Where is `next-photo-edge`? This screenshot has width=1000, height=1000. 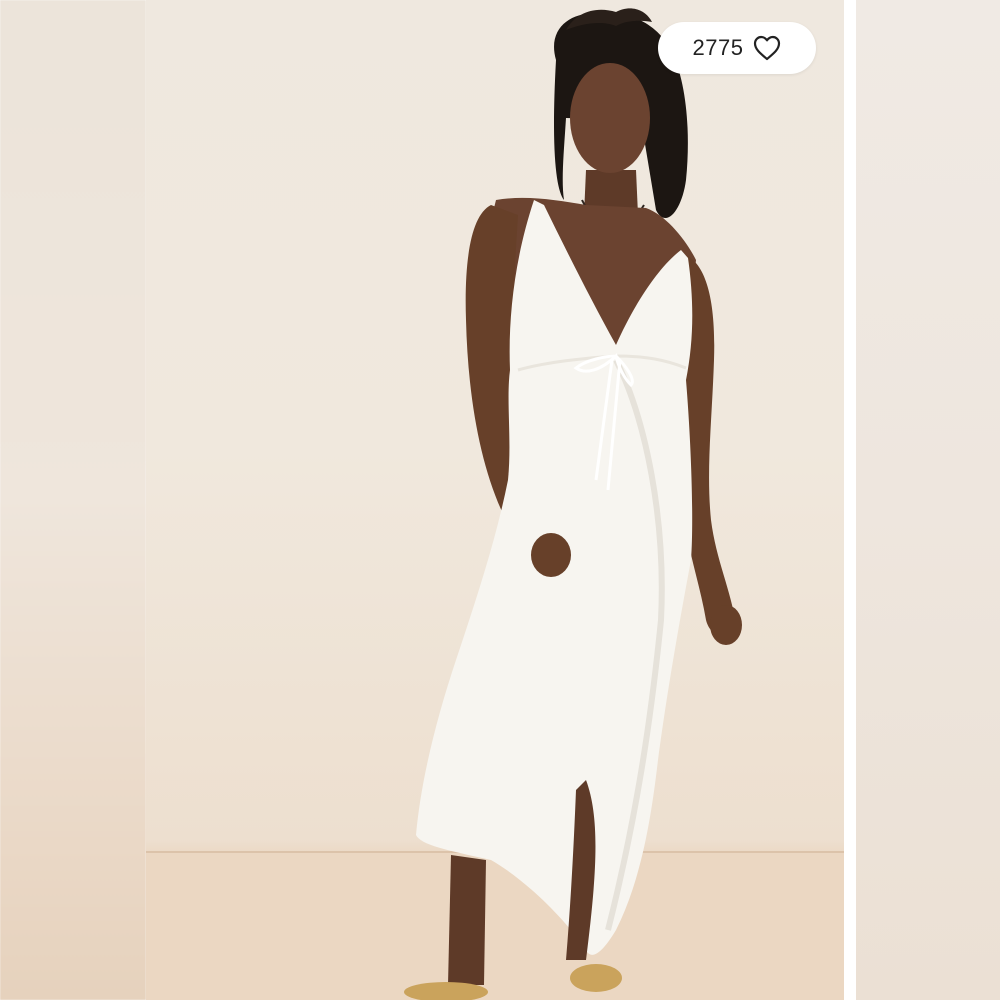 next-photo-edge is located at coordinates (928, 500).